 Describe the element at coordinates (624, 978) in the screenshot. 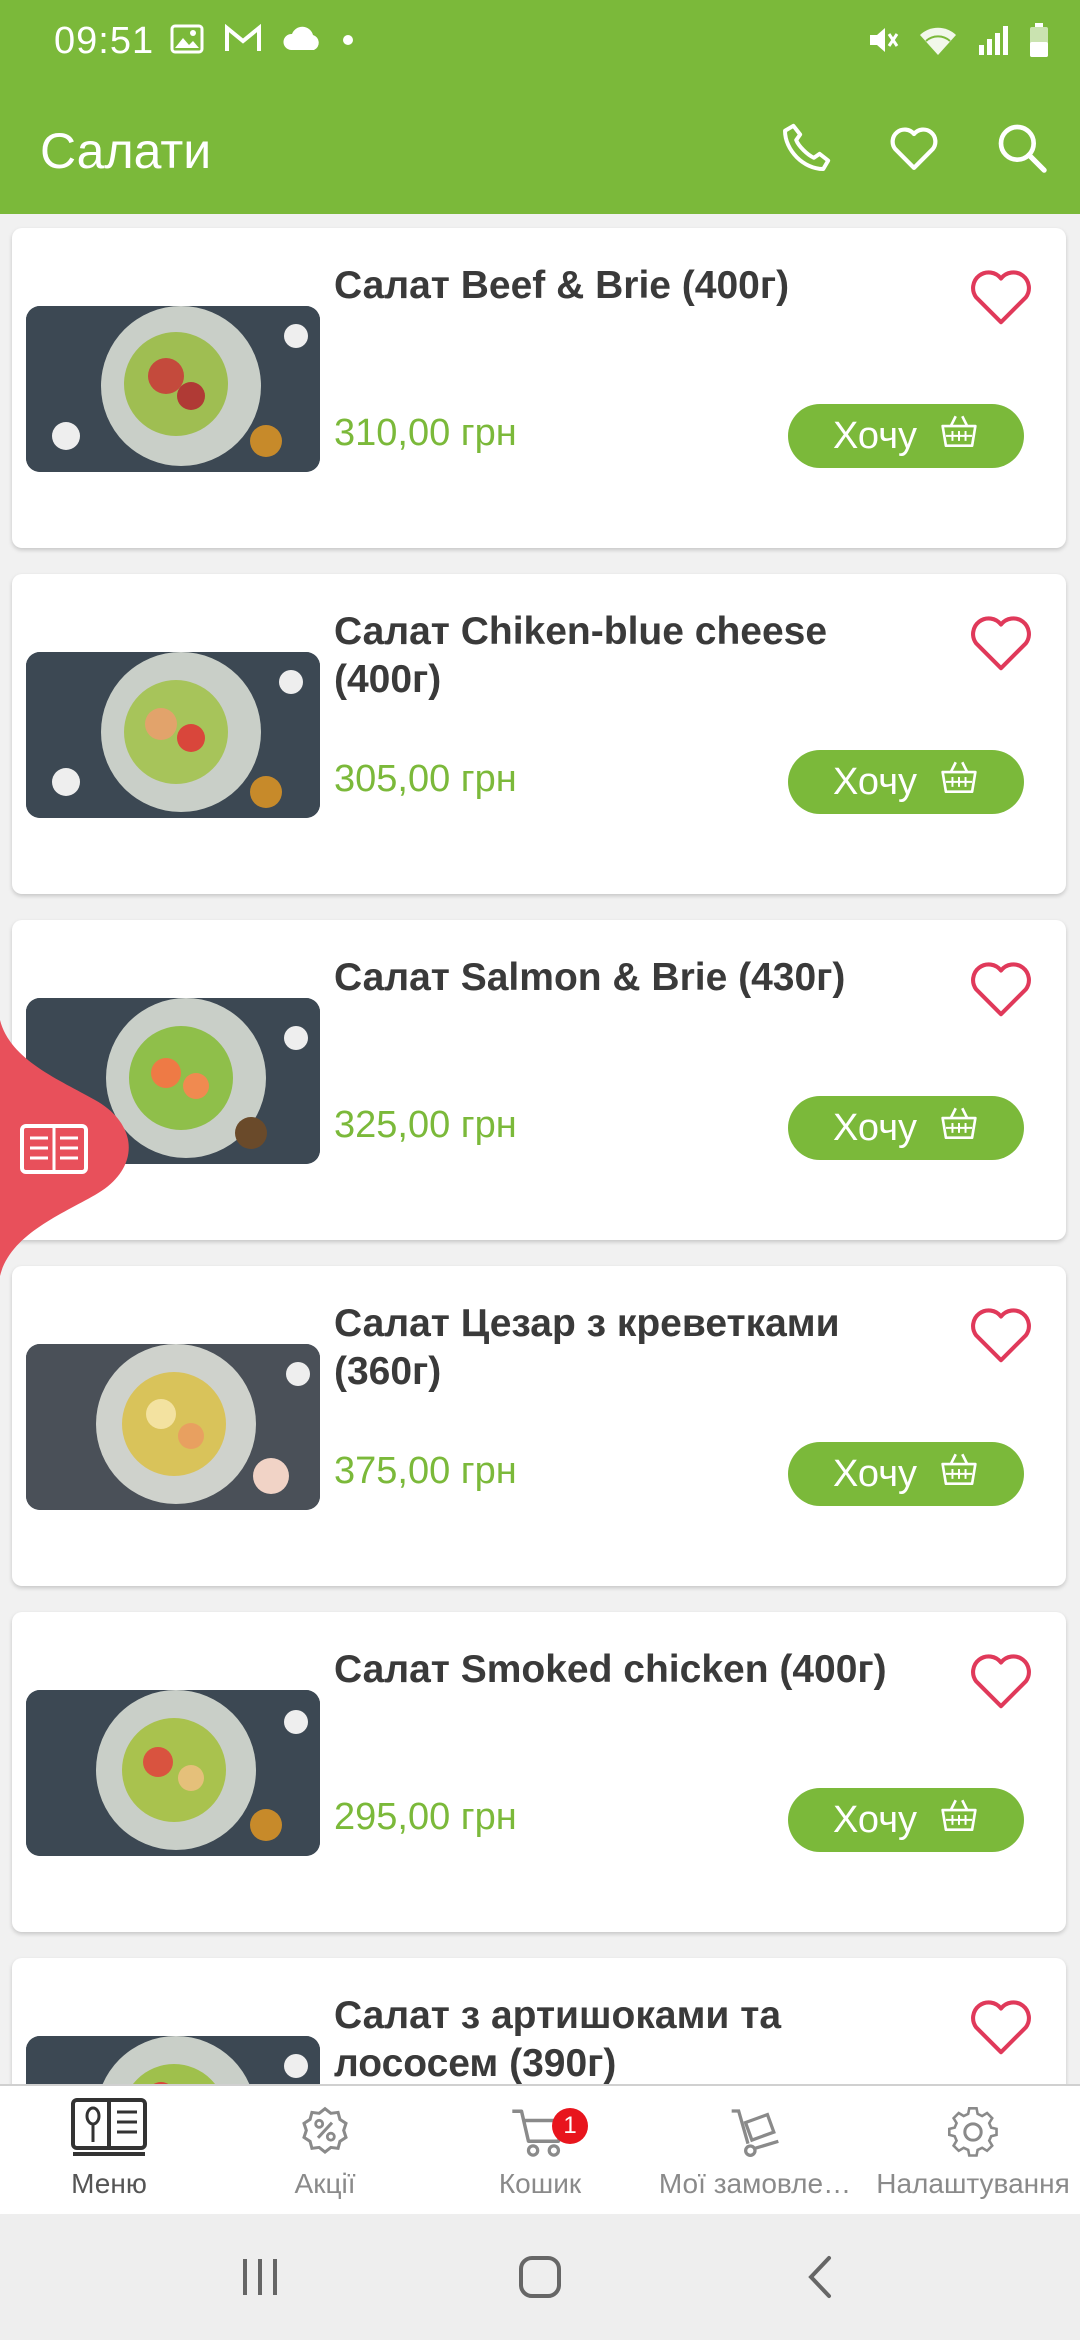

I see `product-name: Салат Salmon & Brie (430г)` at that location.